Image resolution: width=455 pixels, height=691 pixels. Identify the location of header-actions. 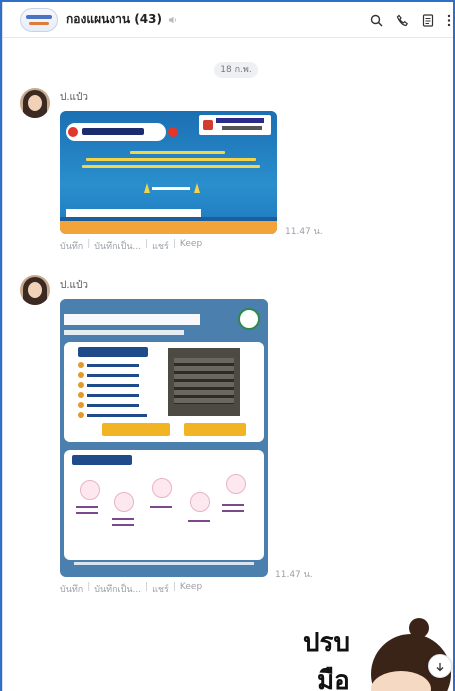
(410, 20).